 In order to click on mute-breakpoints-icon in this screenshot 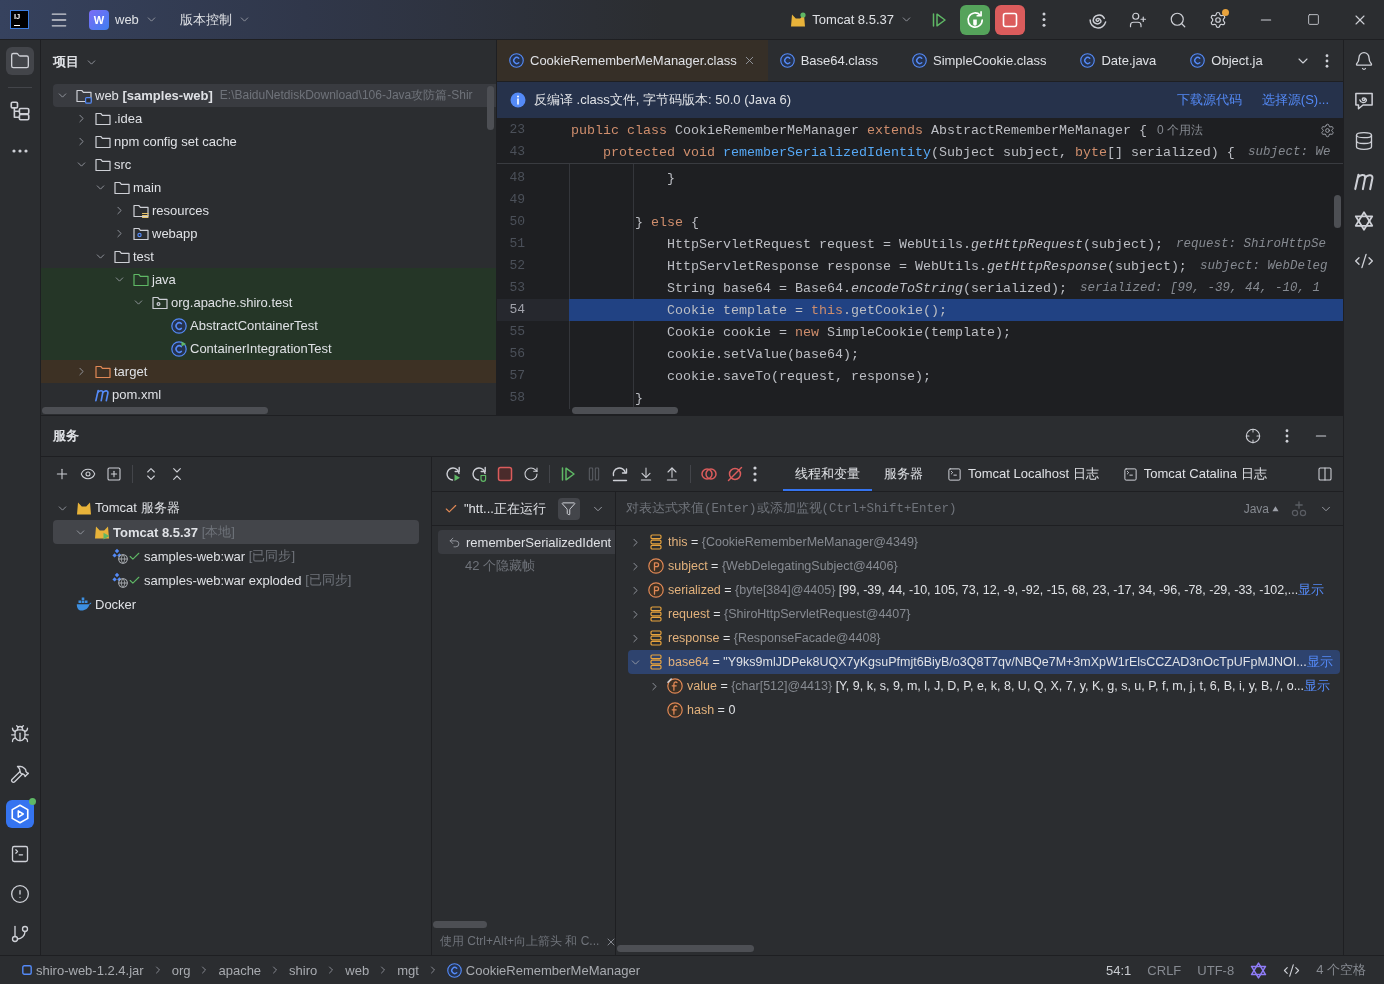, I will do `click(735, 474)`.